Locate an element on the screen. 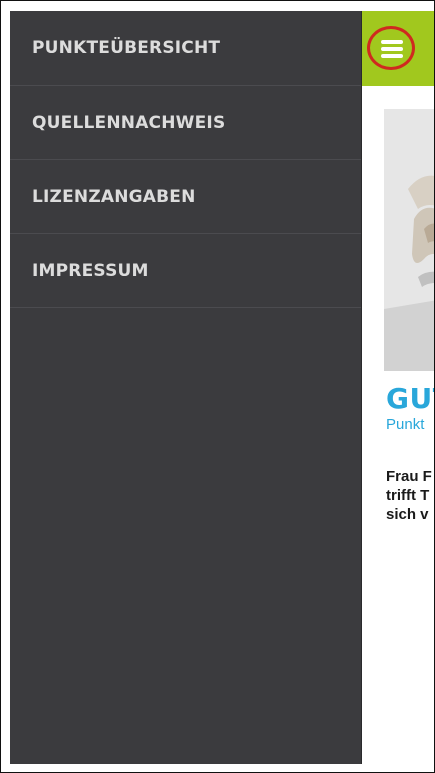  article-body: Frau F trifft T sich v is located at coordinates (409, 495).